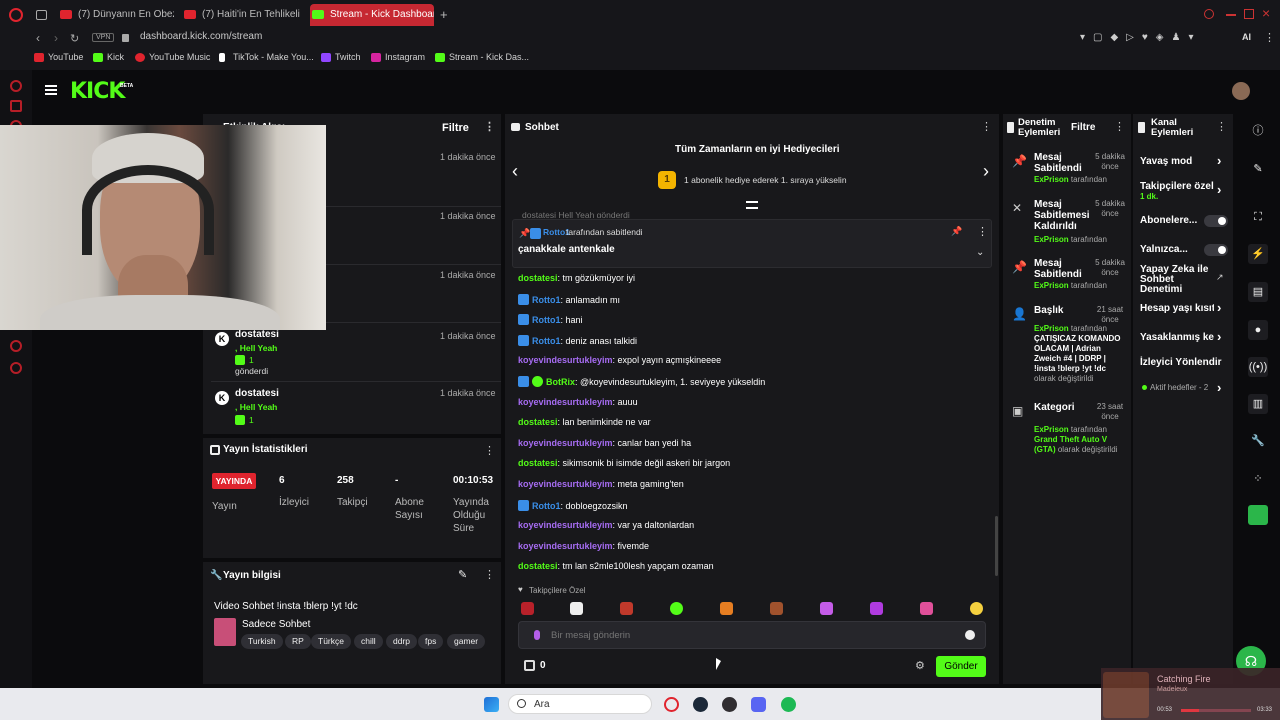  Describe the element at coordinates (108, 57) in the screenshot. I see `bookmark-kick: Kick` at that location.